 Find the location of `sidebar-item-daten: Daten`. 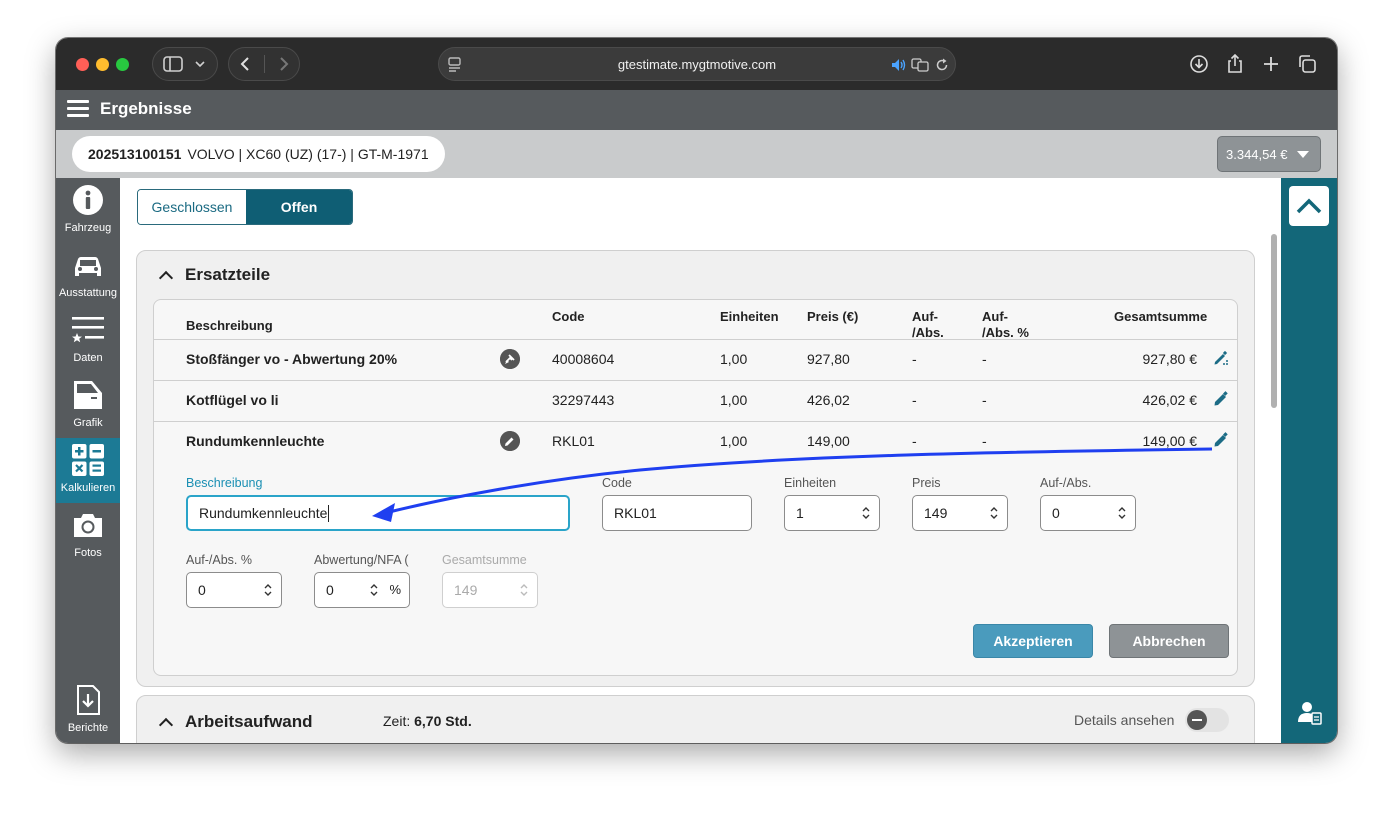

sidebar-item-daten: Daten is located at coordinates (88, 340).